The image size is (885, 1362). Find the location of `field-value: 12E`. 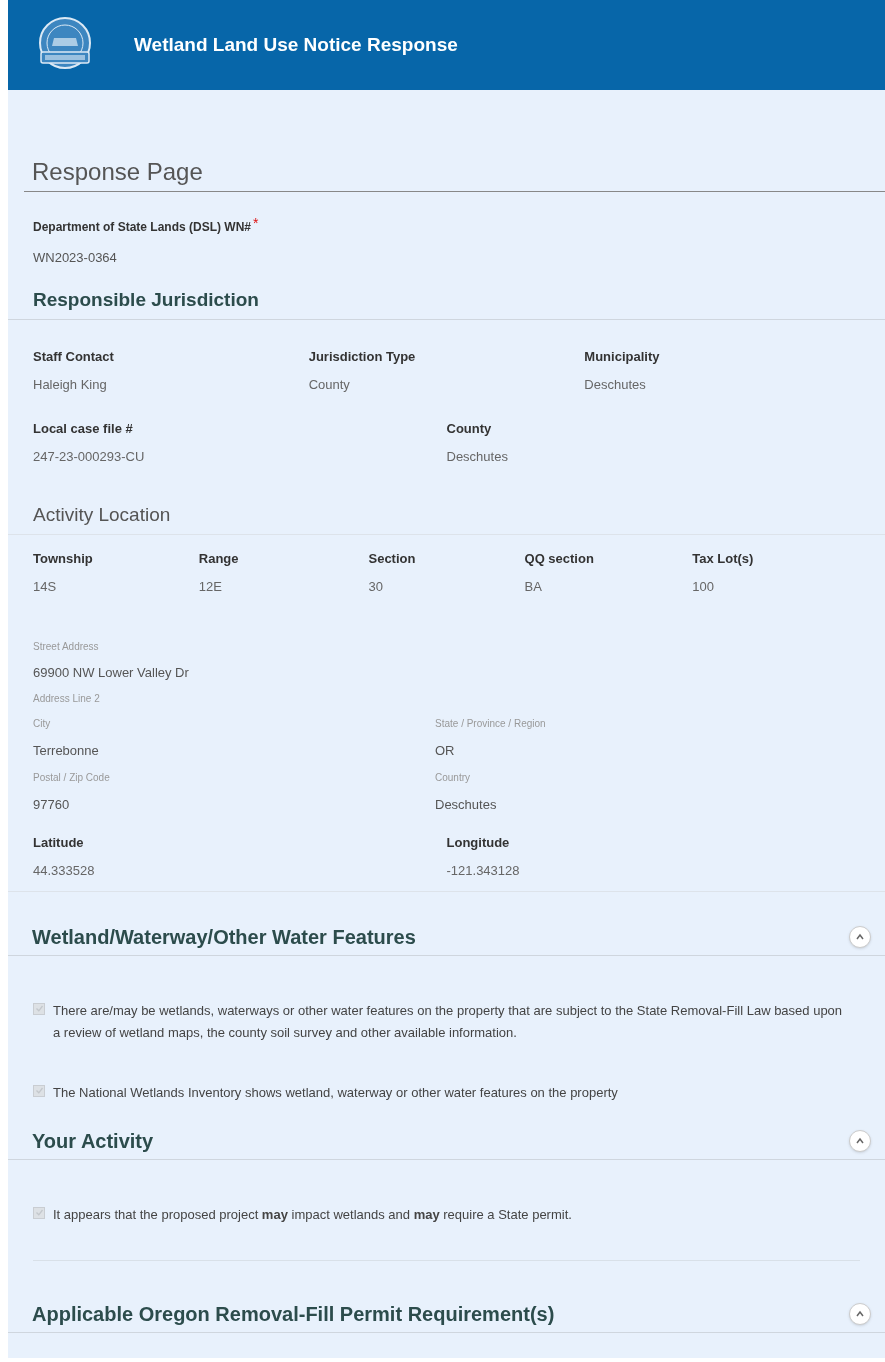

field-value: 12E is located at coordinates (210, 587).